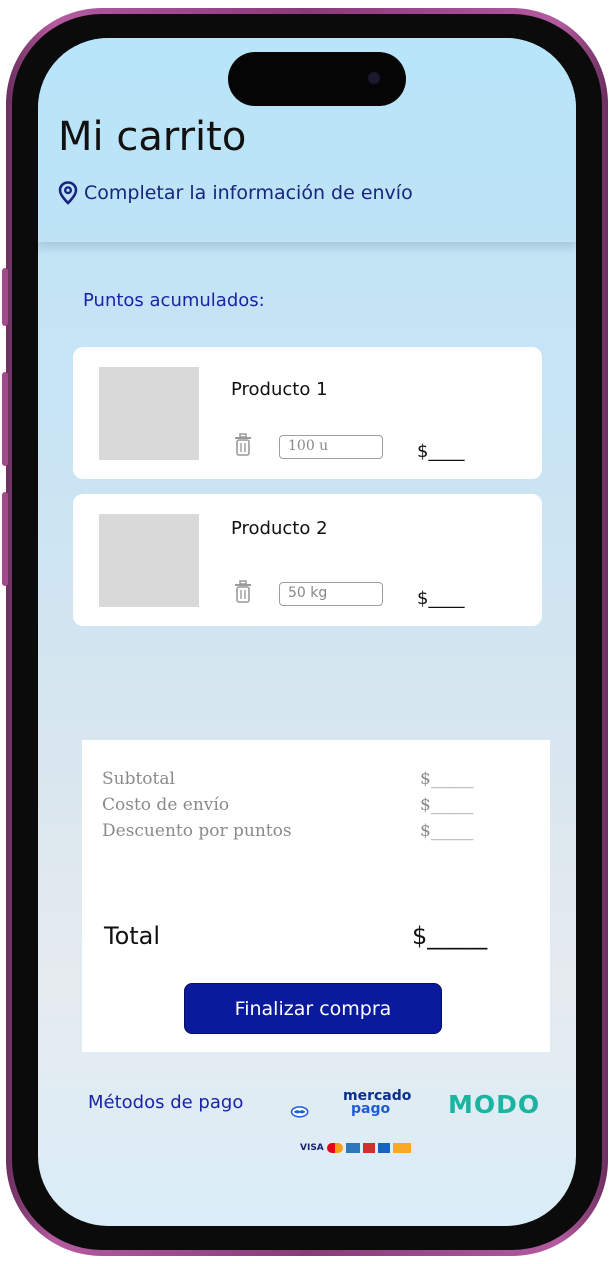  I want to click on points-discount-label: Descuento por puntos, so click(197, 831).